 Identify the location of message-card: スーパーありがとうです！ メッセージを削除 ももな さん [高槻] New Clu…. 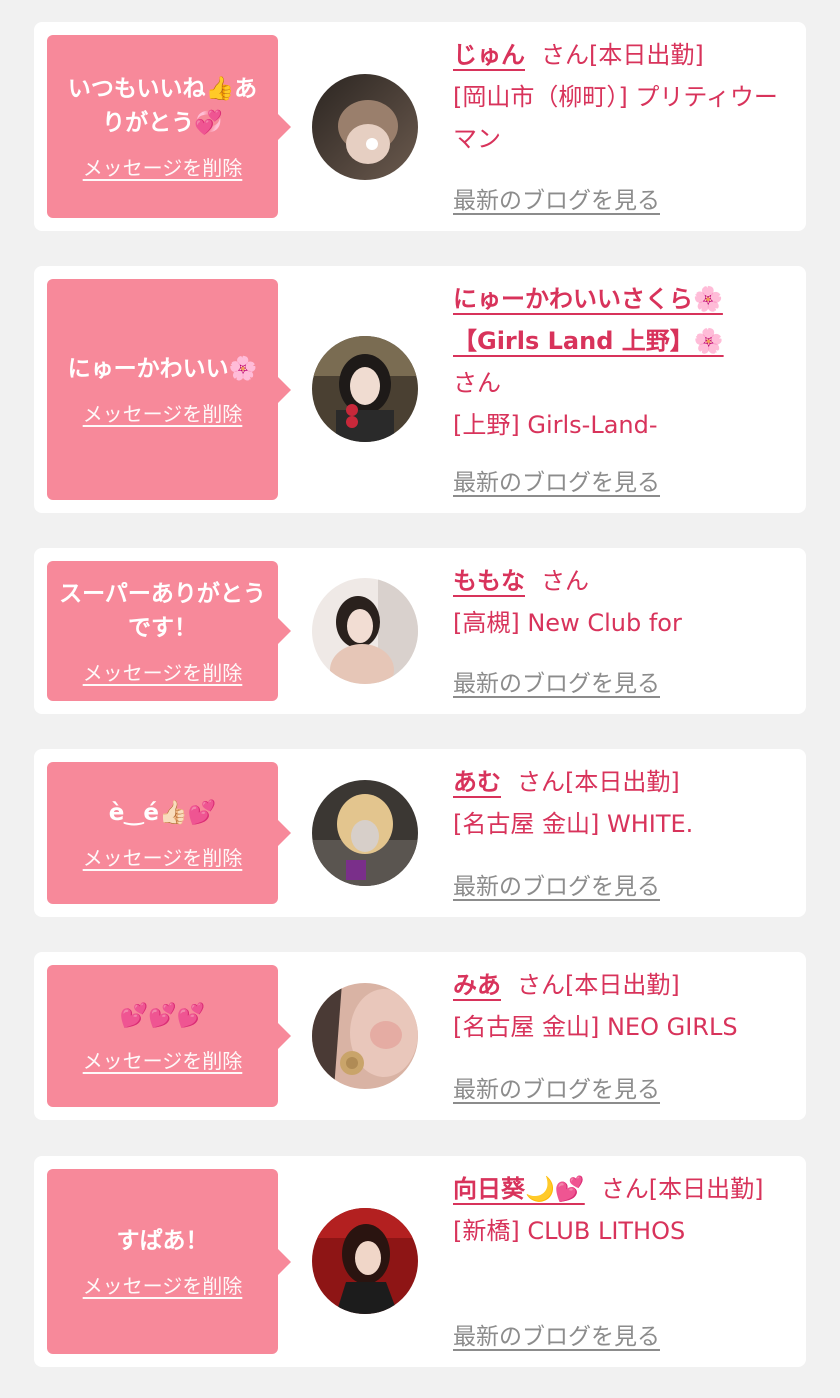
(420, 631).